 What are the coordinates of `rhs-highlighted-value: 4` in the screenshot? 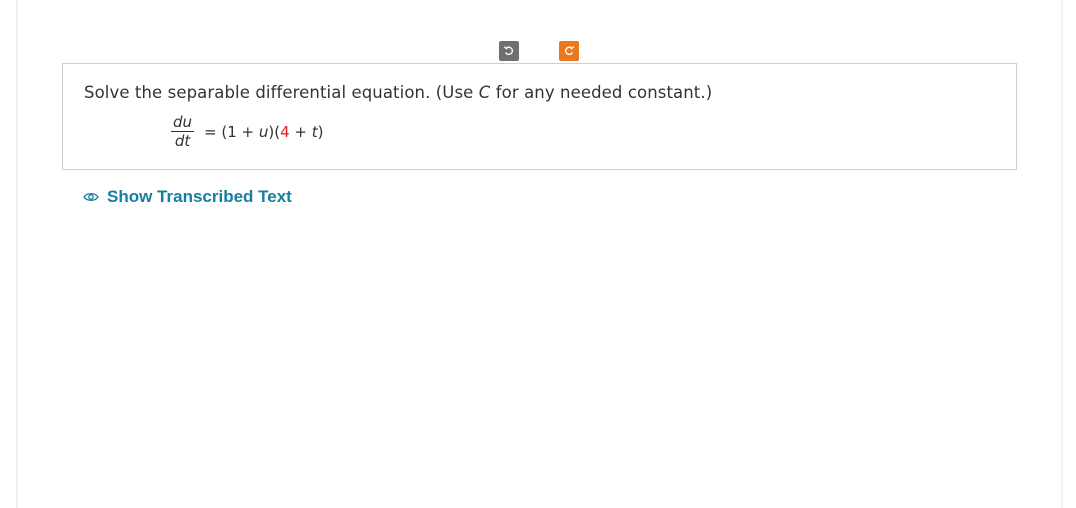 It's located at (285, 131).